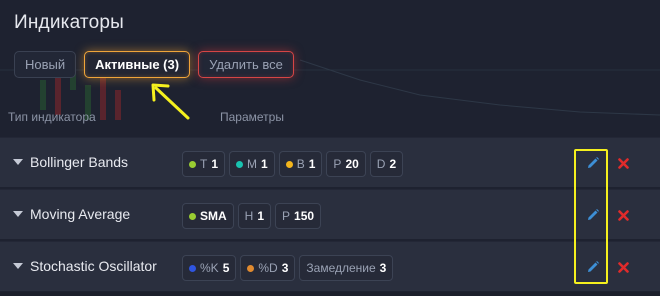 Image resolution: width=660 pixels, height=296 pixels. What do you see at coordinates (330, 118) in the screenshot?
I see `table-header: Тип индикатора Параметры` at bounding box center [330, 118].